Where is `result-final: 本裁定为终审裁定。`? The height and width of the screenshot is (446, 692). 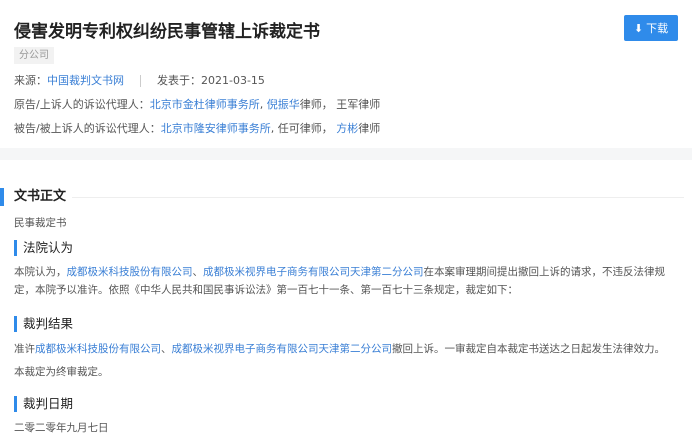 result-final: 本裁定为终审裁定。 is located at coordinates (61, 372).